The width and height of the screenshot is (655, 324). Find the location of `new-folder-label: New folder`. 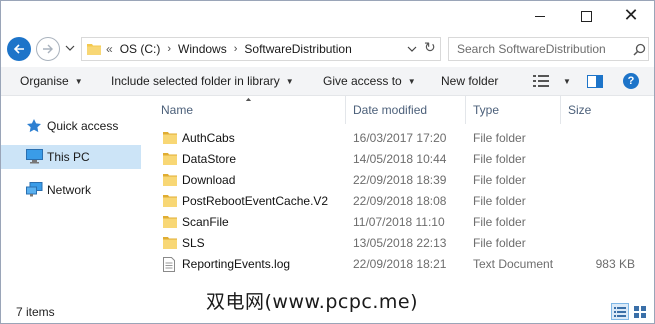

new-folder-label: New folder is located at coordinates (470, 81).